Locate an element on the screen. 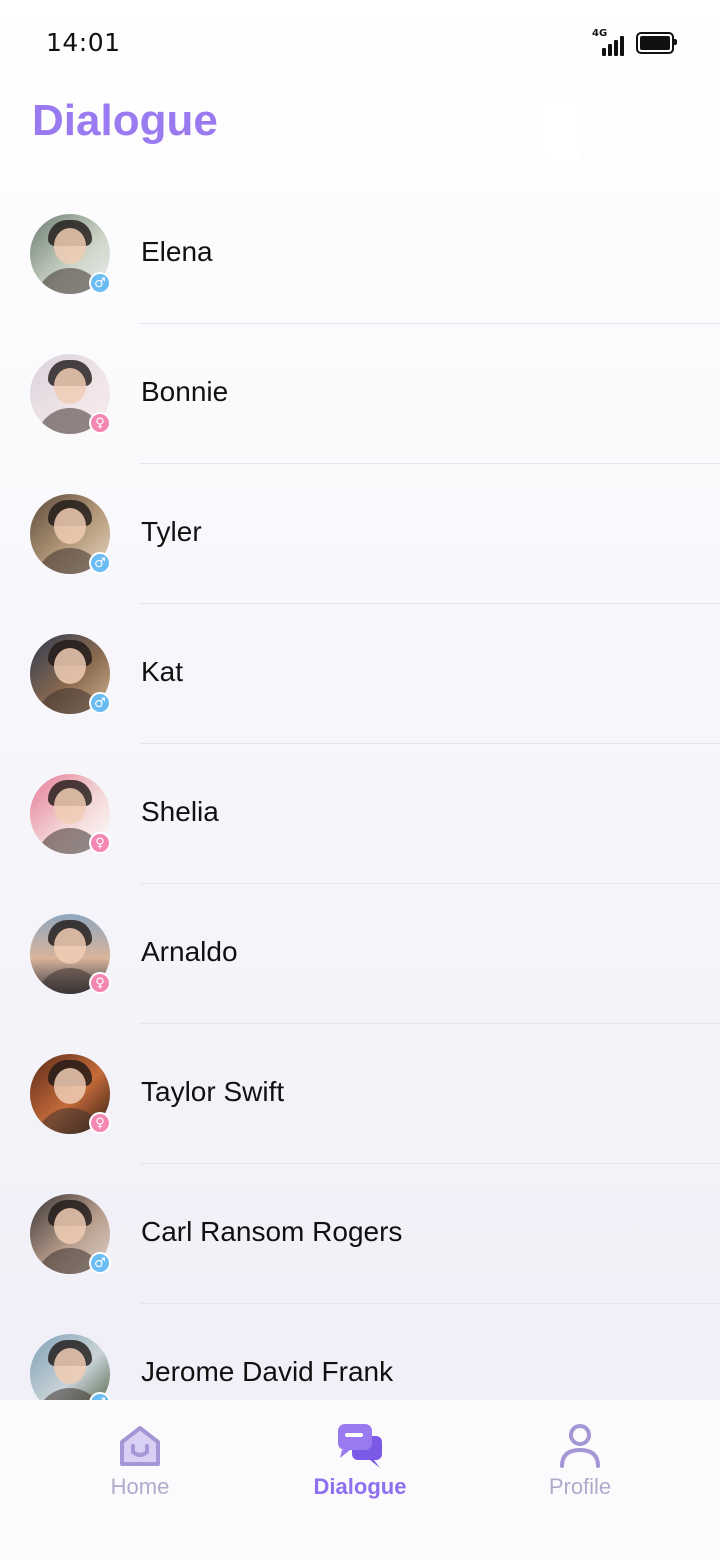 This screenshot has width=720, height=1560. chat-bubbles-icon is located at coordinates (360, 1446).